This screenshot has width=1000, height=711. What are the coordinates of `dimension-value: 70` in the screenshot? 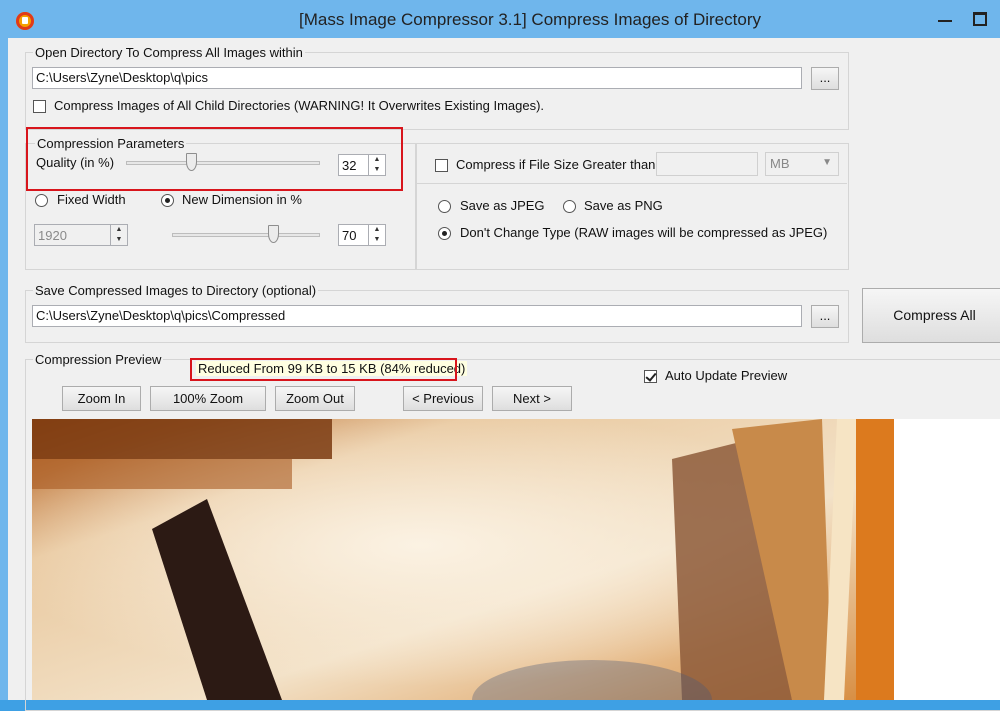 It's located at (349, 235).